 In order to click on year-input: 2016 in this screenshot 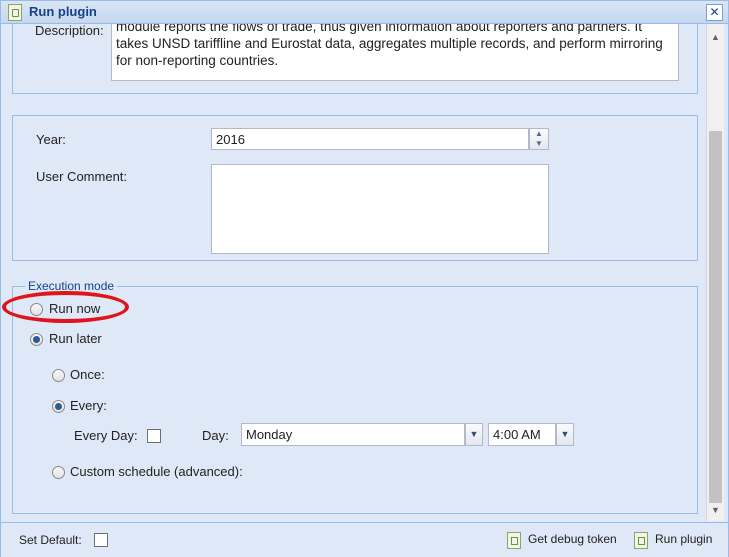, I will do `click(370, 139)`.